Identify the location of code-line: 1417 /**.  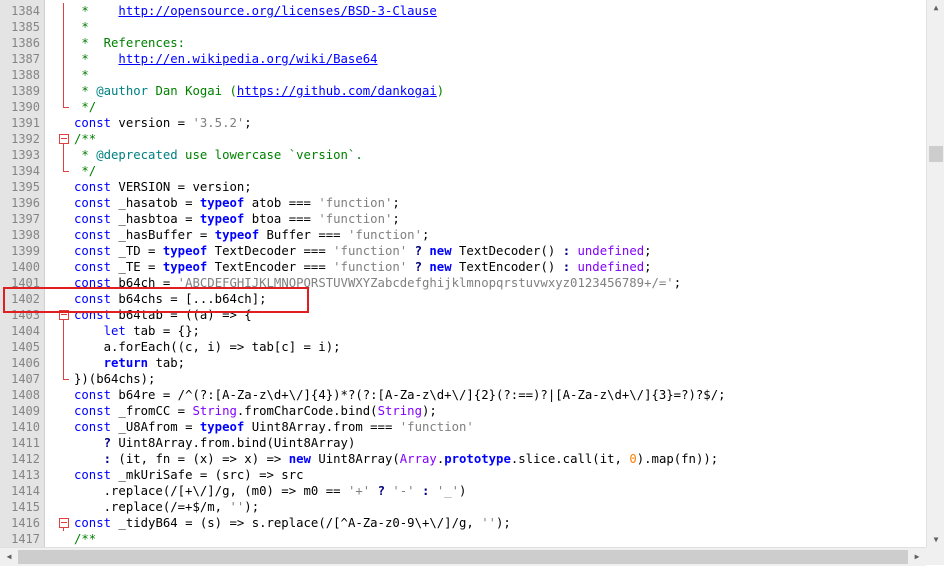
(463, 539).